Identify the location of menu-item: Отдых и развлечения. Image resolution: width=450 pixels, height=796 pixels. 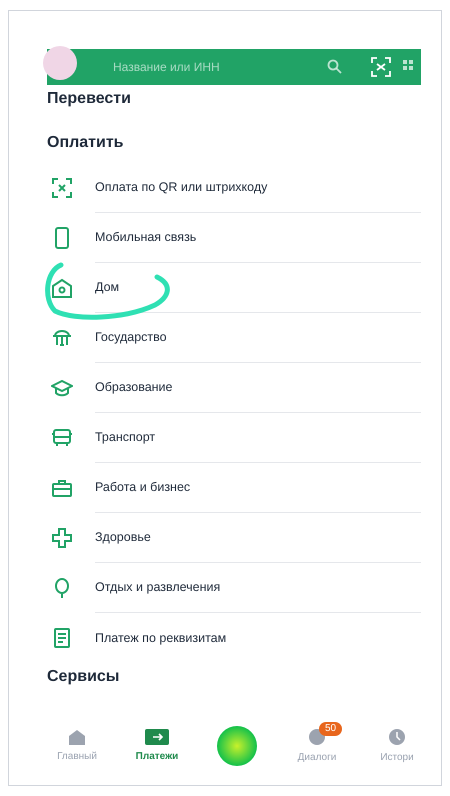
(157, 587).